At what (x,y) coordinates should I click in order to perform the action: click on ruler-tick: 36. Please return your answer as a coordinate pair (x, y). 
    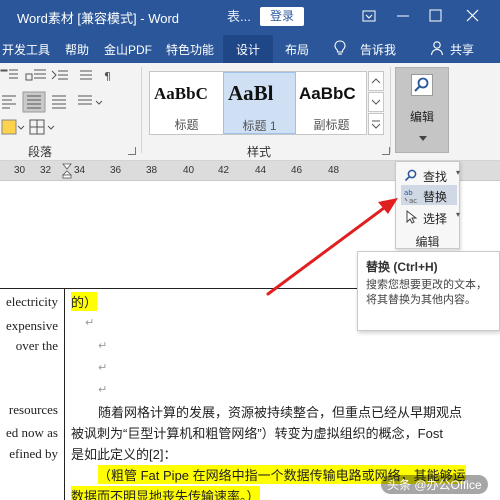
    Looking at the image, I should click on (116, 170).